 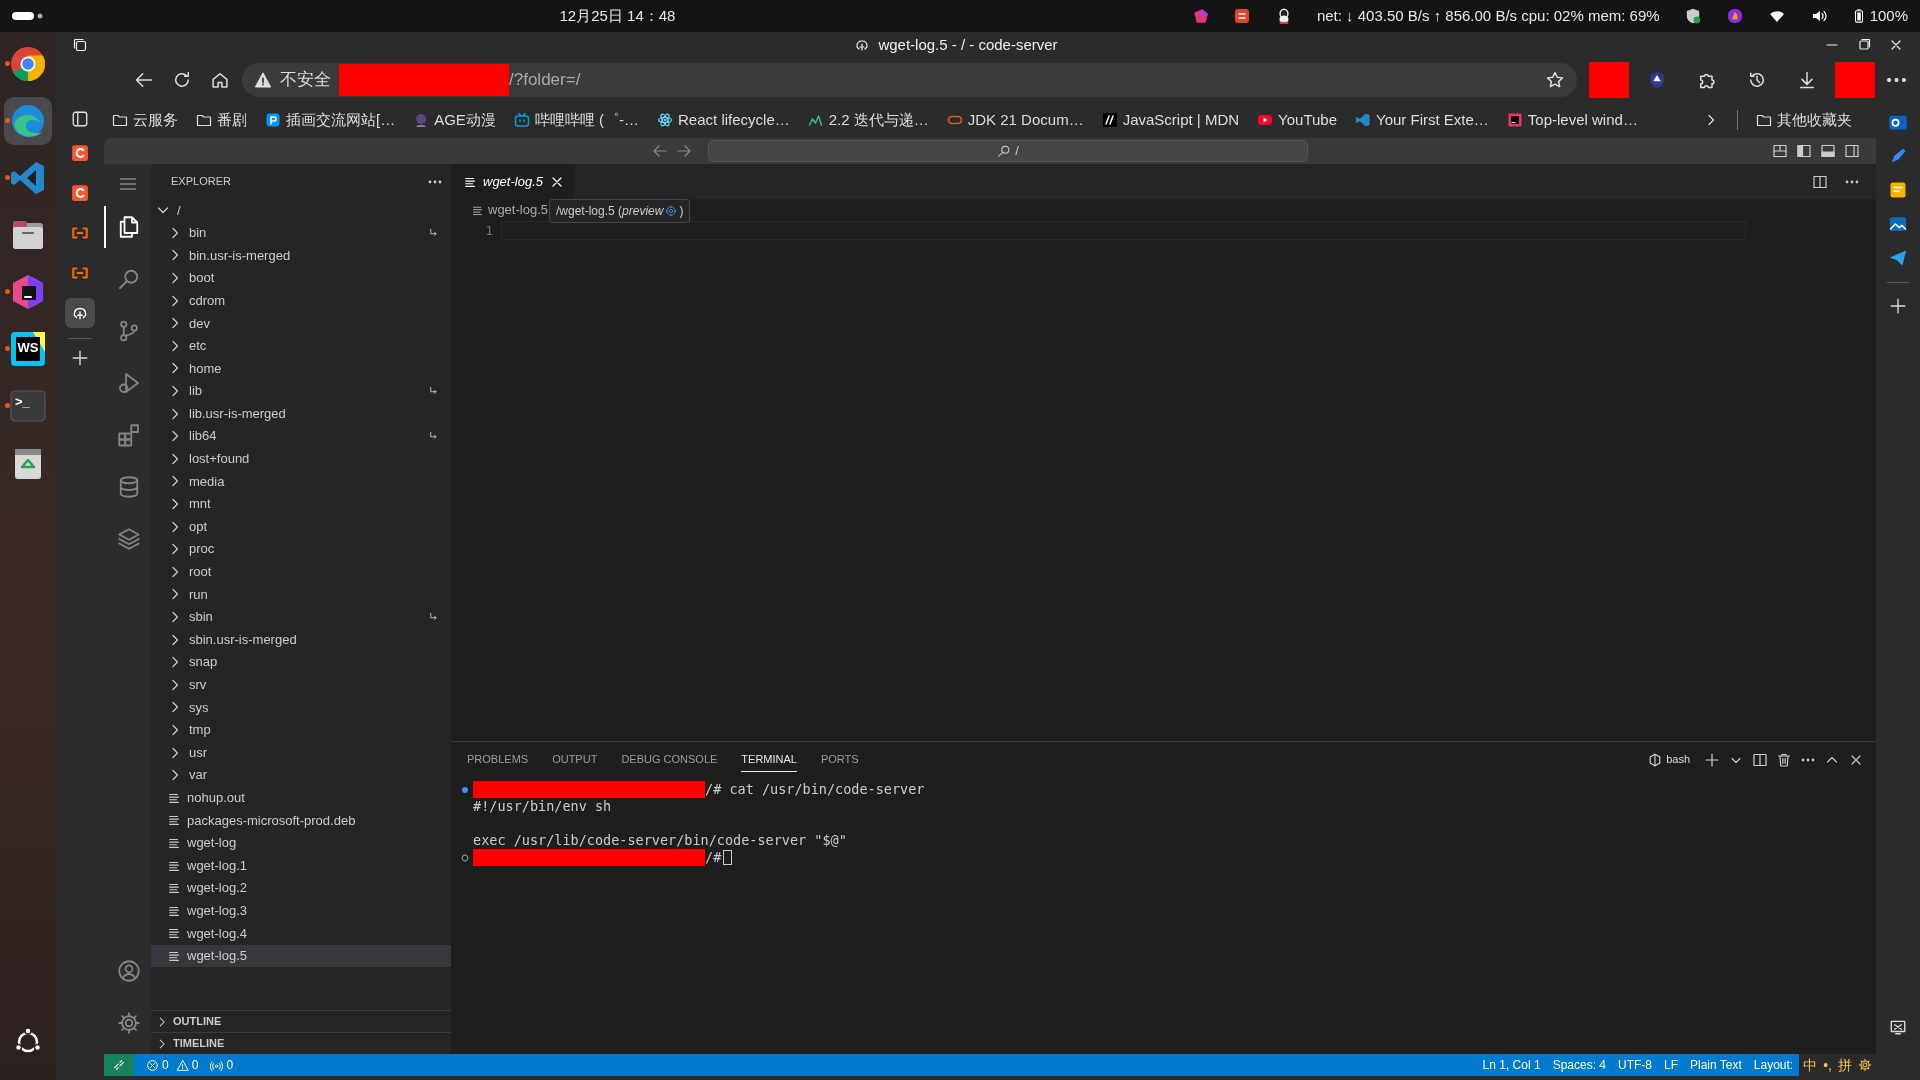 I want to click on broadcast-icon, so click(x=217, y=1065).